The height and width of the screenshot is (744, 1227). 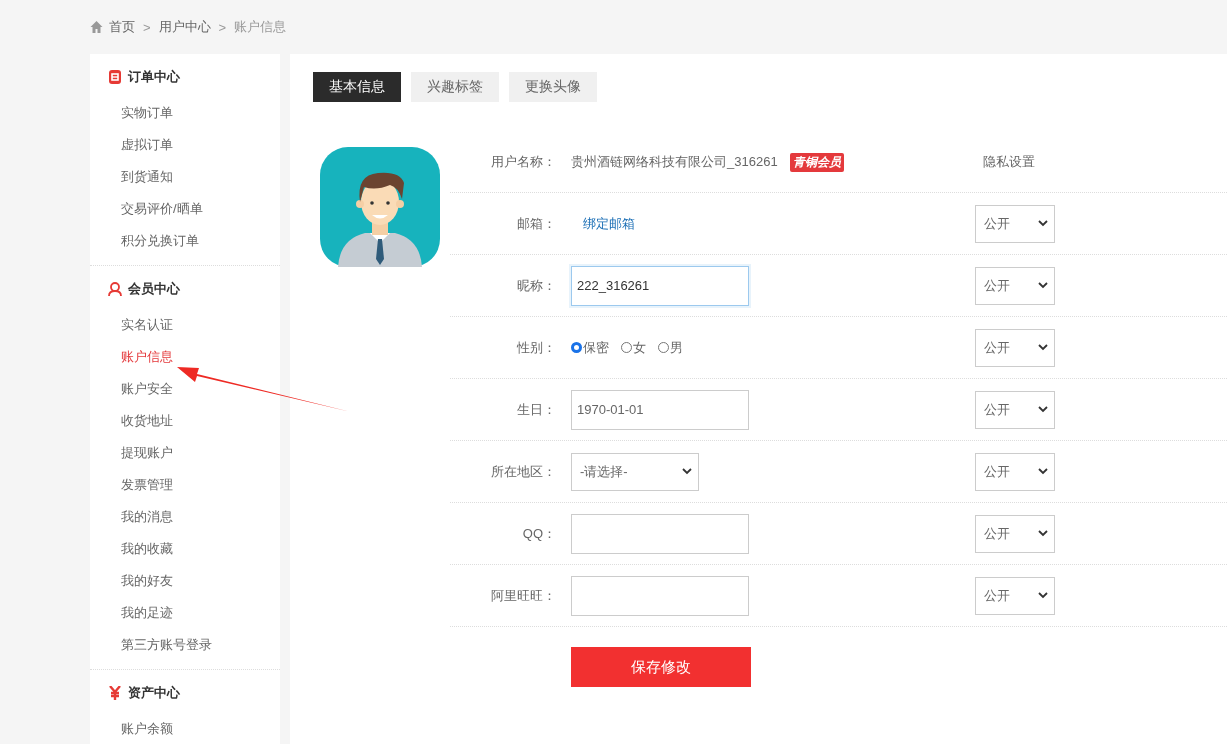 What do you see at coordinates (131, 549) in the screenshot?
I see `sidebar-item: 我的收藏` at bounding box center [131, 549].